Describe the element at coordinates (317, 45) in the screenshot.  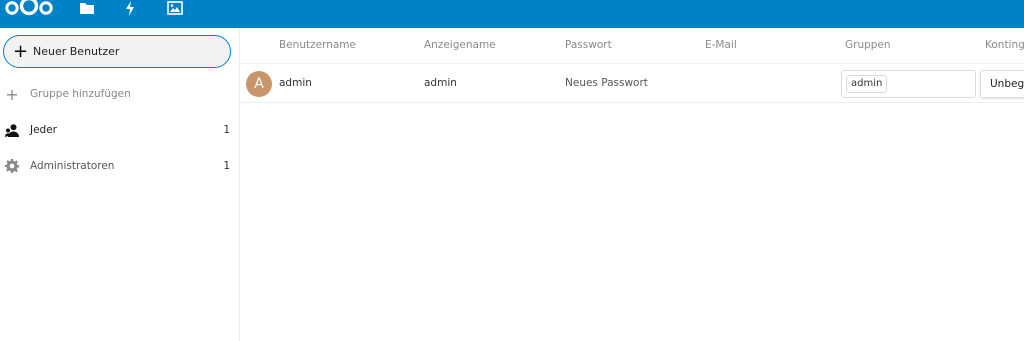
I see `column-header-username: Benutzername` at that location.